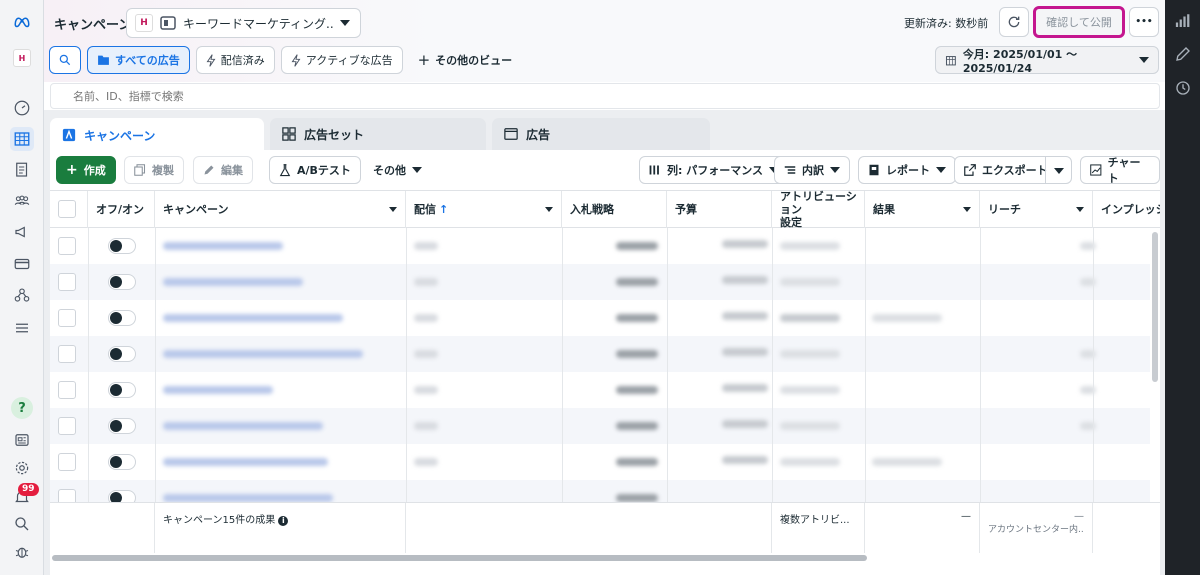 This screenshot has width=1200, height=575. What do you see at coordinates (283, 521) in the screenshot?
I see `info-icon: i` at bounding box center [283, 521].